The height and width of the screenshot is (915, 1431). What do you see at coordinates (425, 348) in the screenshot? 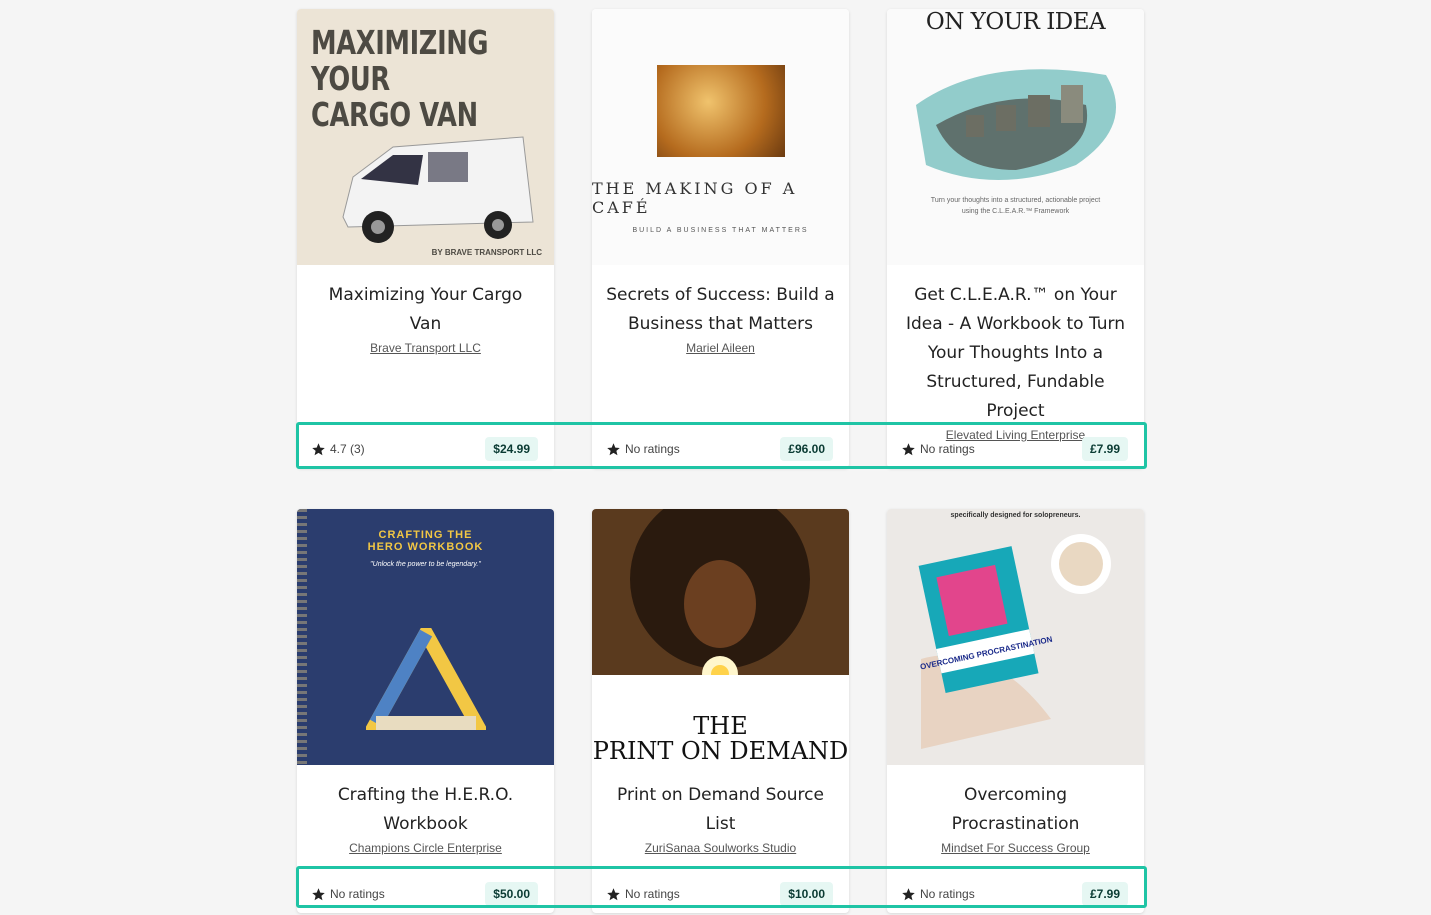
I see `author-link: Brave Transport LLC` at bounding box center [425, 348].